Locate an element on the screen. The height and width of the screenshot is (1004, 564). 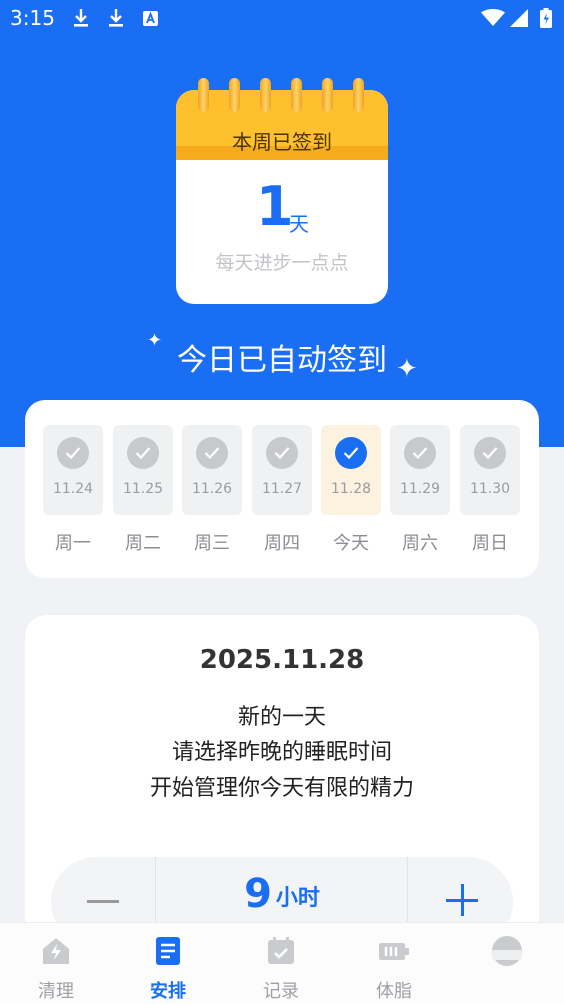
checkin-days-unit: 天 is located at coordinates (299, 224).